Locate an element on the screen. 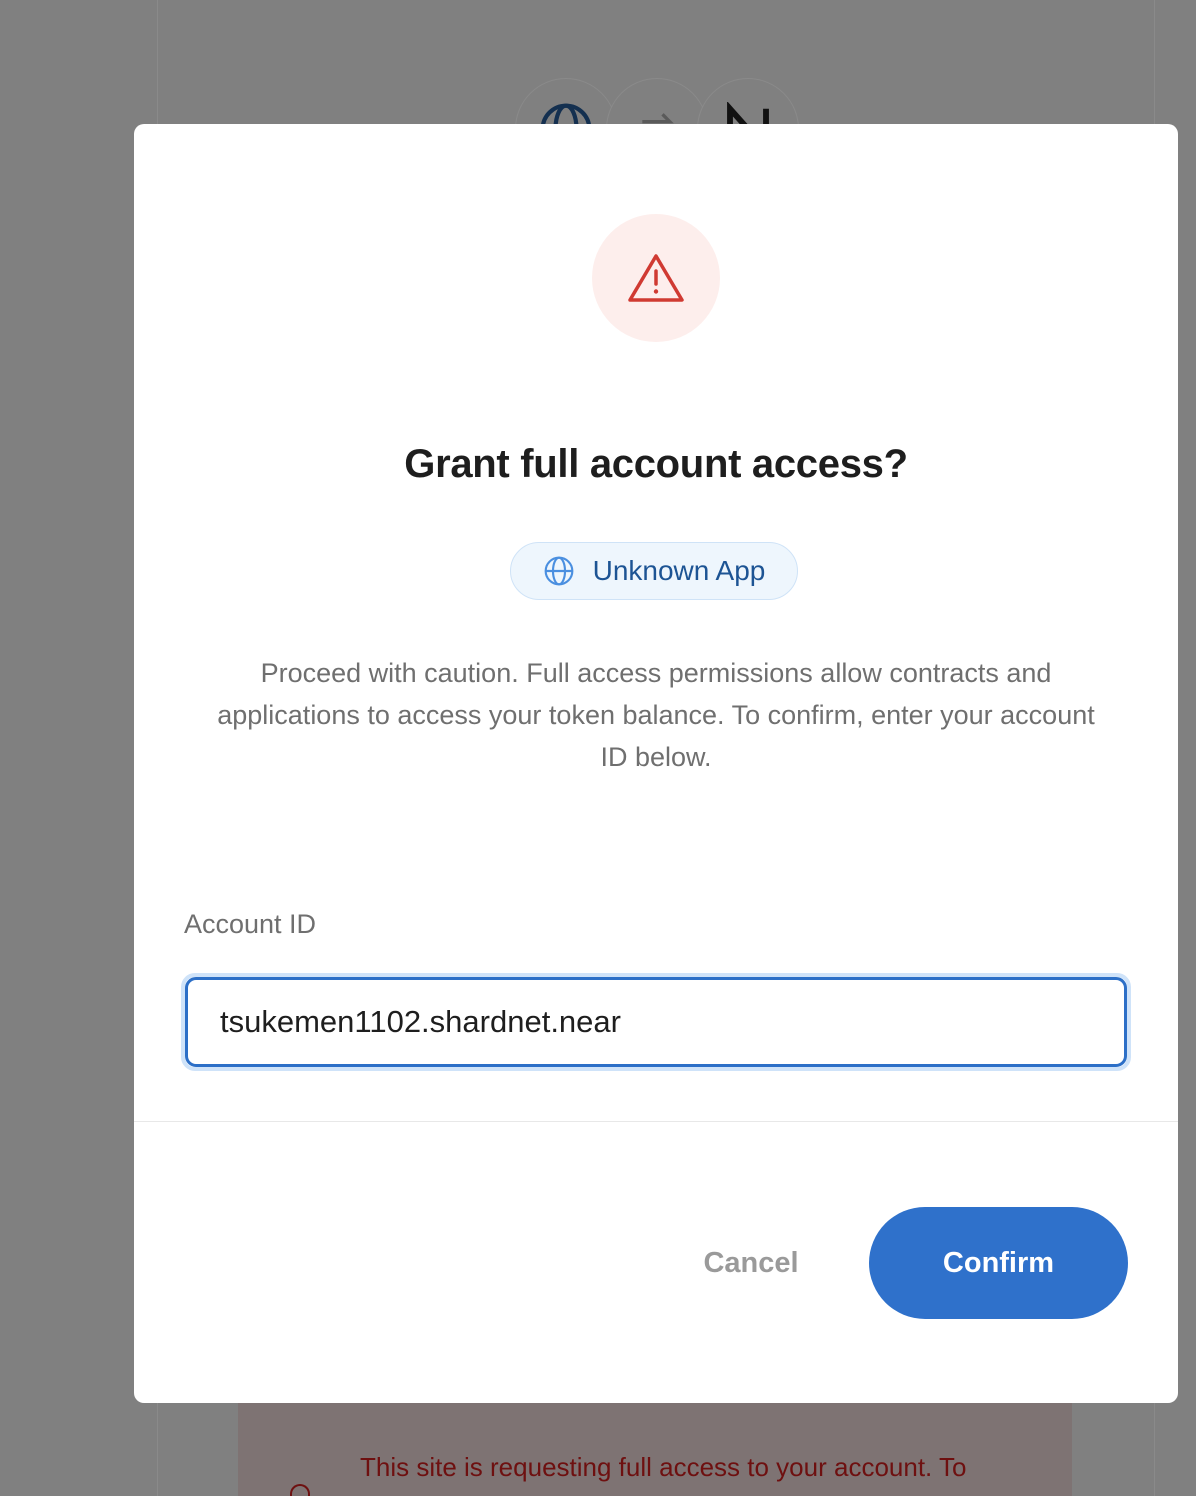 Image resolution: width=1196 pixels, height=1496 pixels. account-id-focus-ring is located at coordinates (656, 1022).